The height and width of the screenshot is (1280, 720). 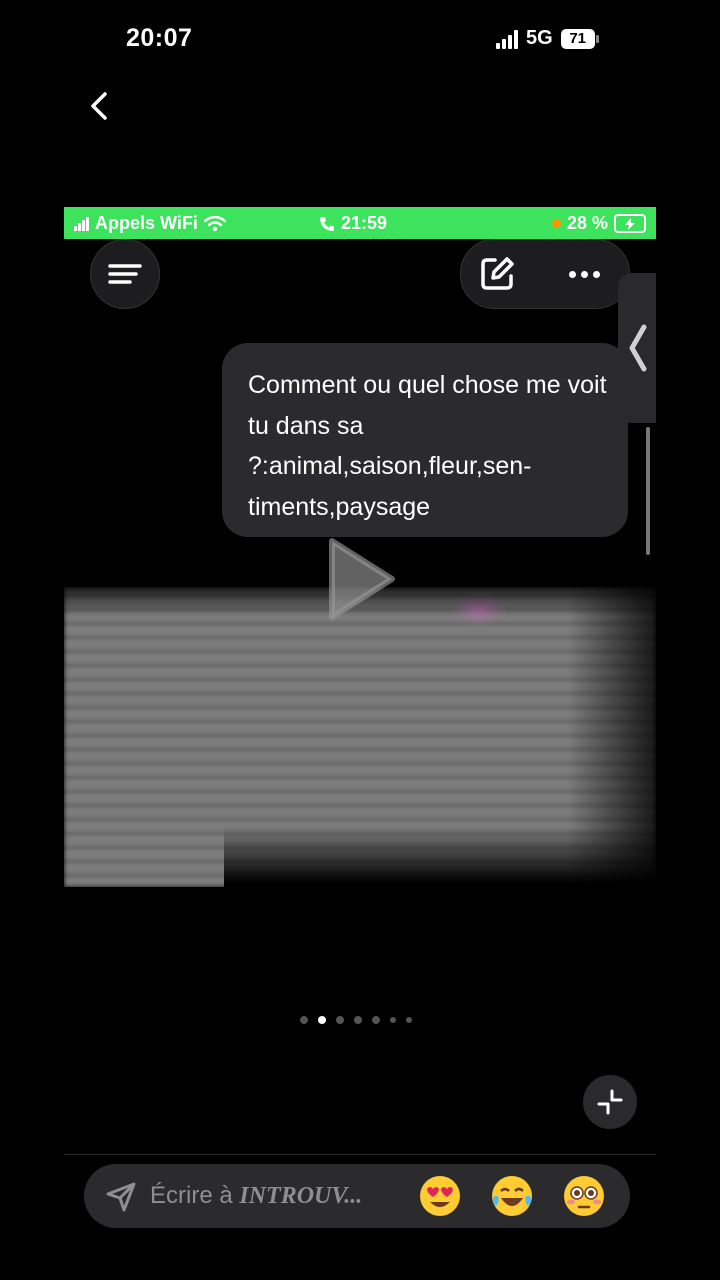 I want to click on edit-button, so click(x=497, y=274).